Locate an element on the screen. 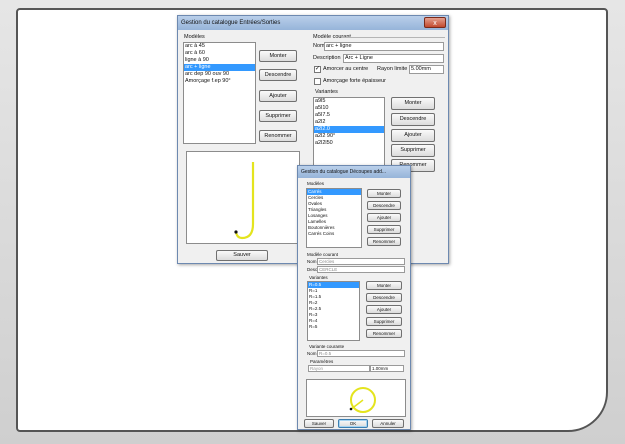  ok-button: OK is located at coordinates (353, 423).